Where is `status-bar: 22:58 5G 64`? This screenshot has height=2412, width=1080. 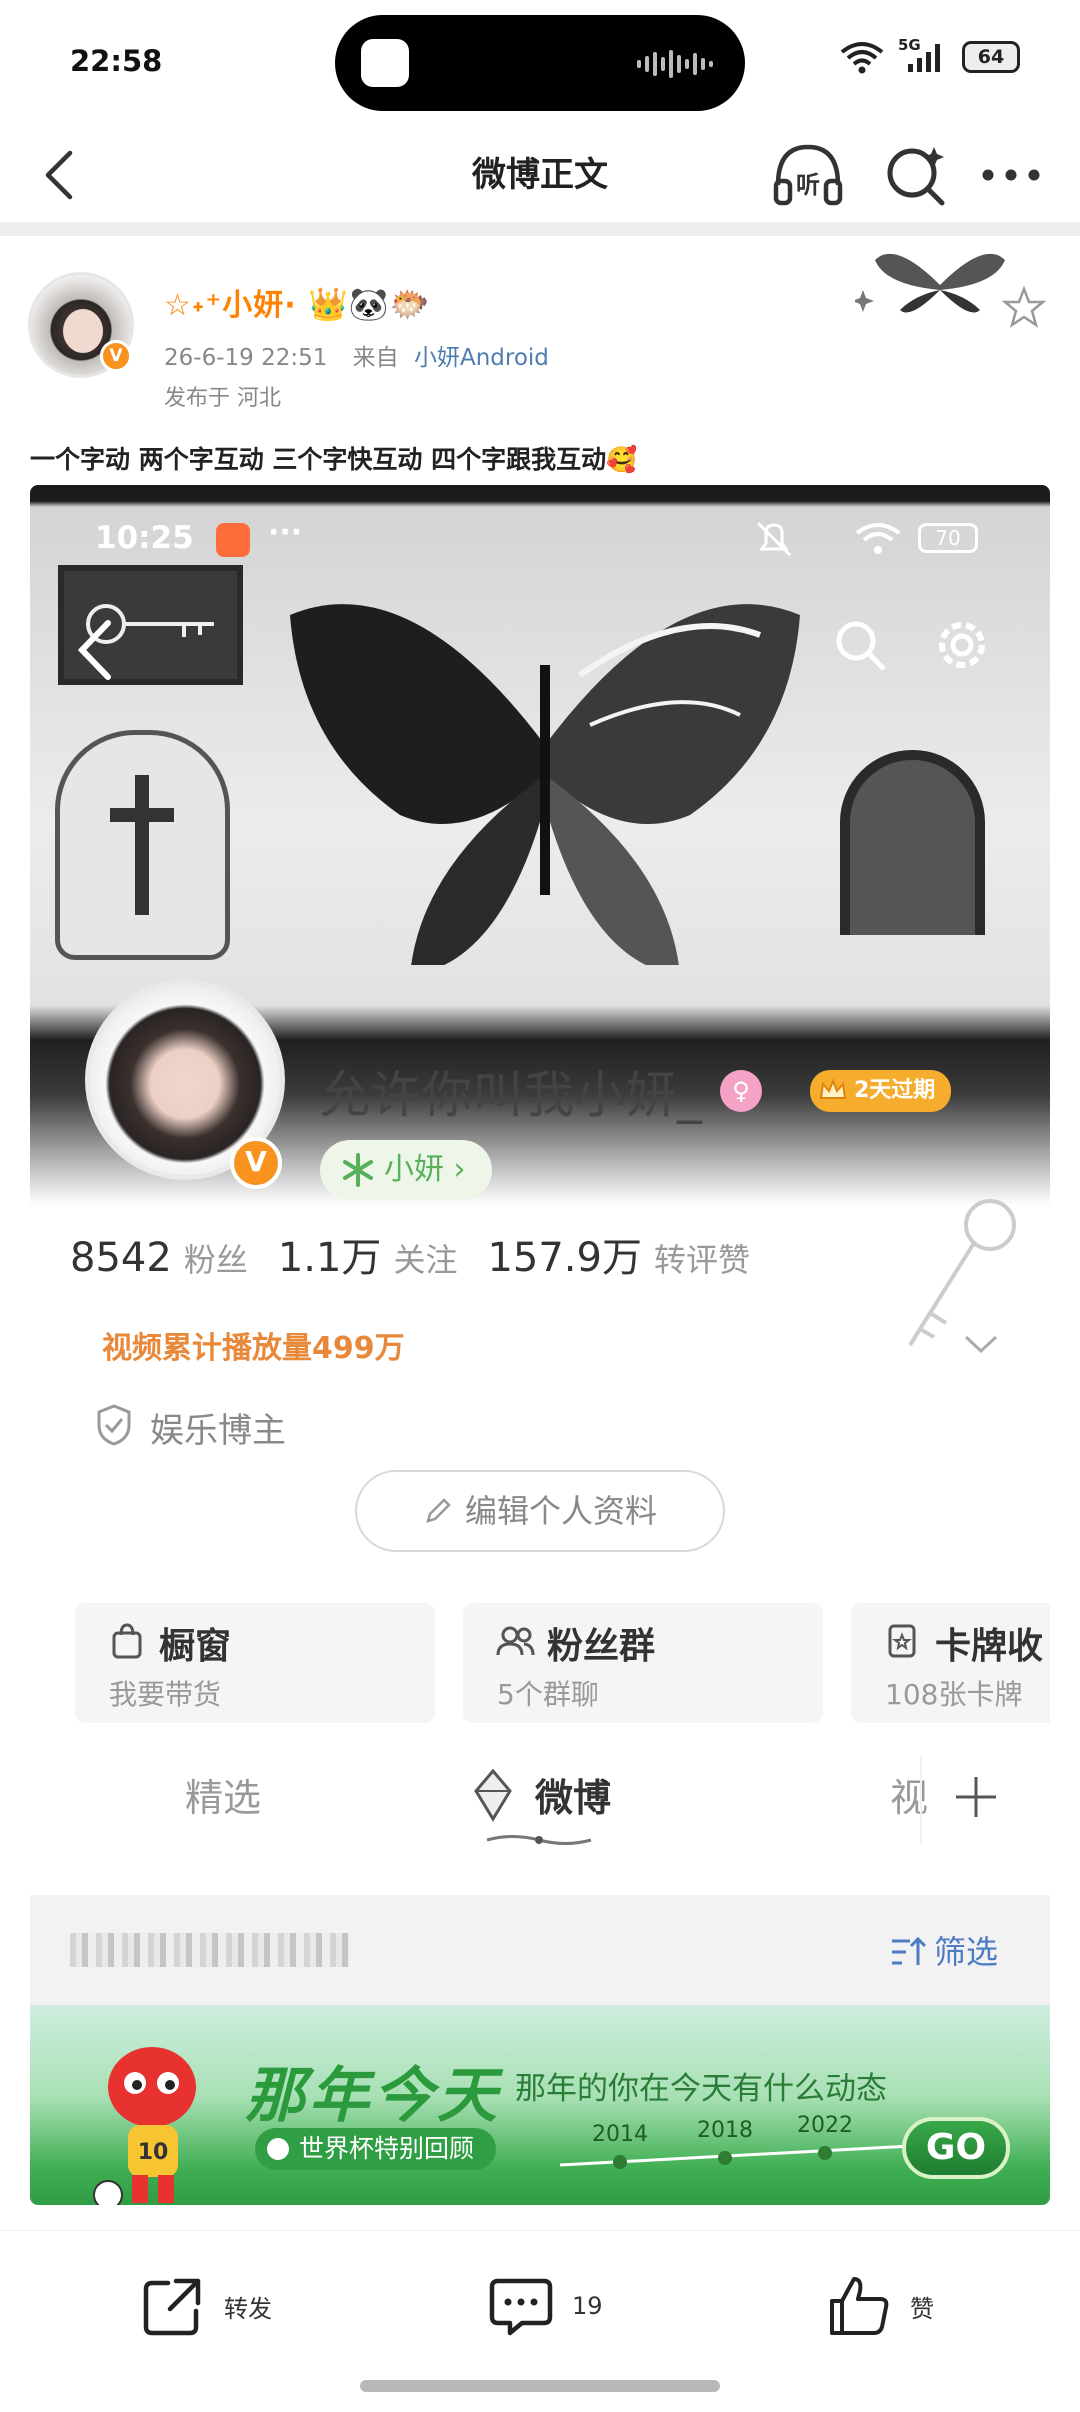 status-bar: 22:58 5G 64 is located at coordinates (540, 62).